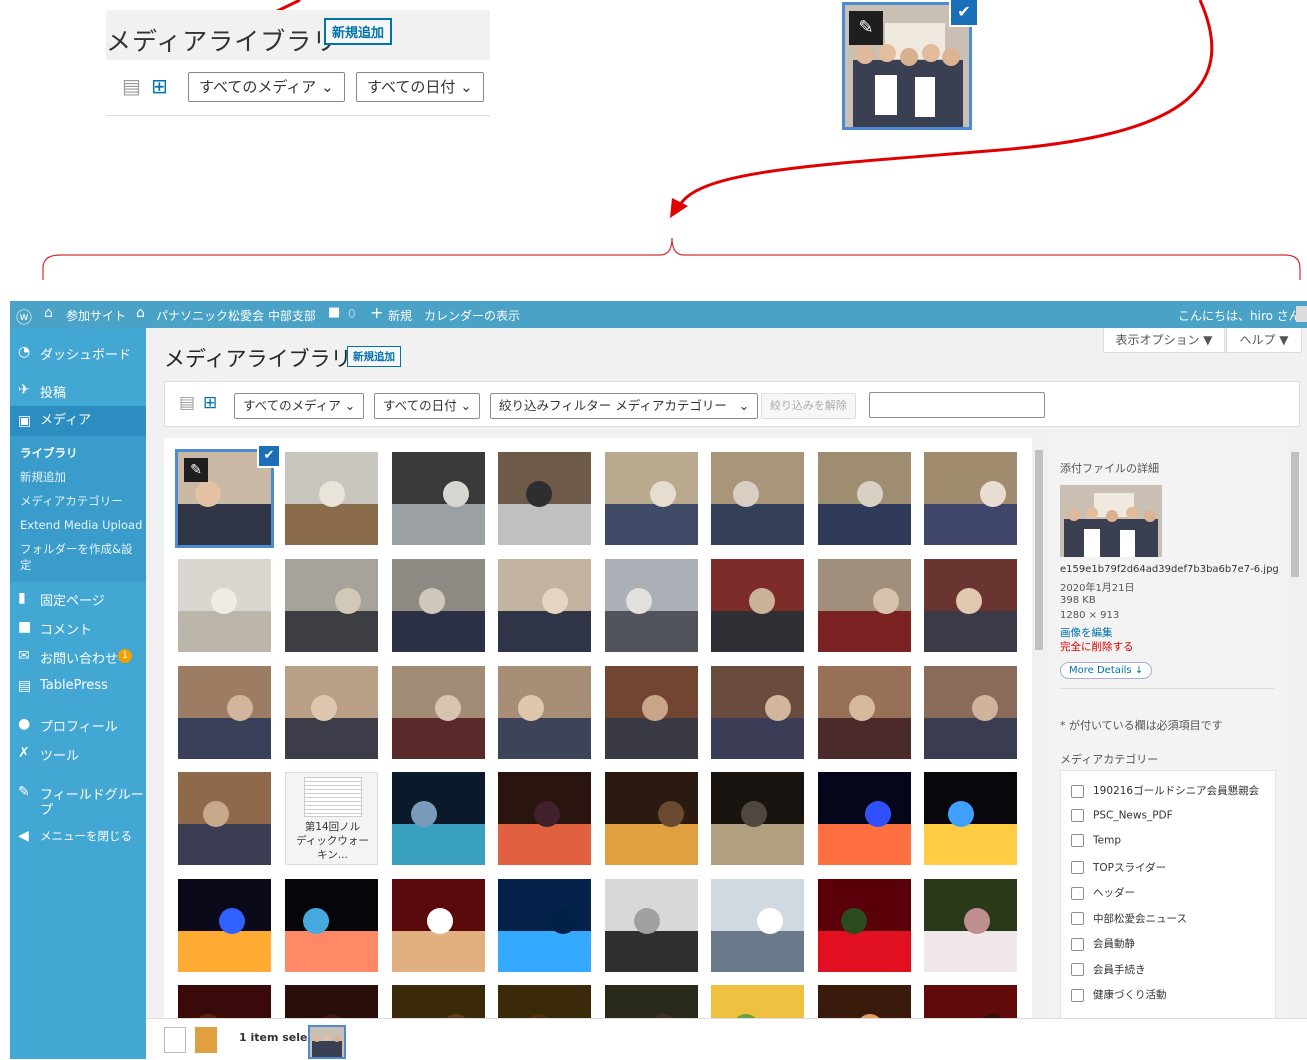 The image size is (1307, 1060). I want to click on zoom-filter-date-select: すべての日付 ⌄, so click(420, 87).